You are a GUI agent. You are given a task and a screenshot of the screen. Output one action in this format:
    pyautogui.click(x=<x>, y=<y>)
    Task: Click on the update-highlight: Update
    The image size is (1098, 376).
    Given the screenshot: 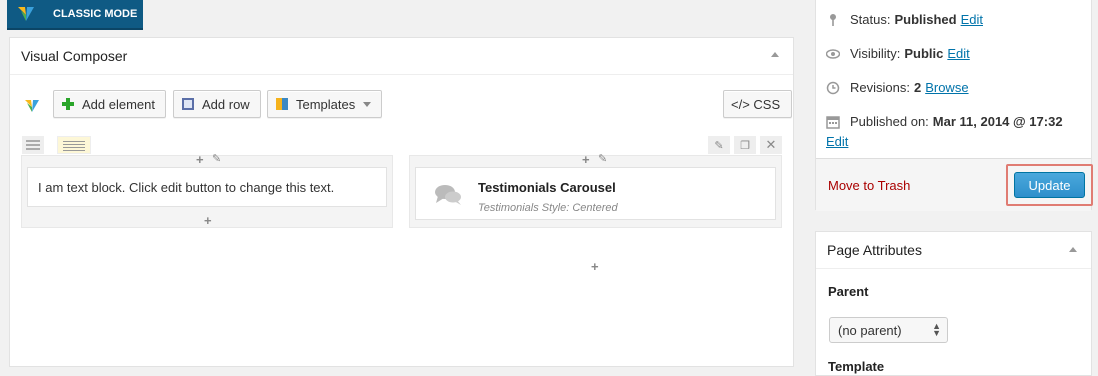 What is the action you would take?
    pyautogui.click(x=1049, y=185)
    